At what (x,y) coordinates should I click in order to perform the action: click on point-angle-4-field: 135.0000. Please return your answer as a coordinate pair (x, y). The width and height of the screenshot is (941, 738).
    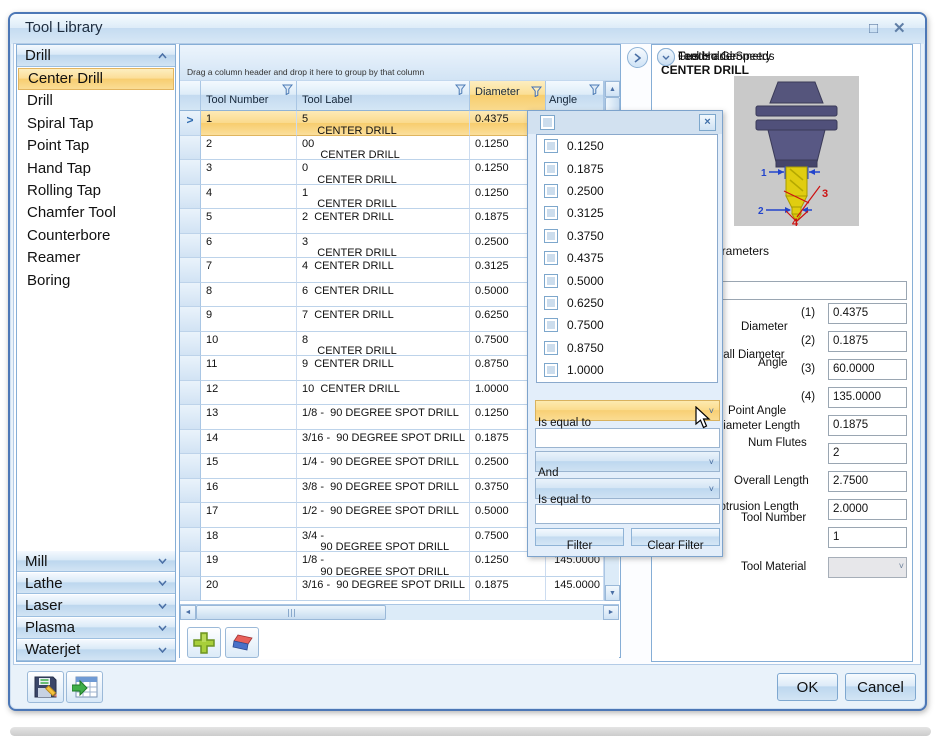
    Looking at the image, I should click on (867, 397).